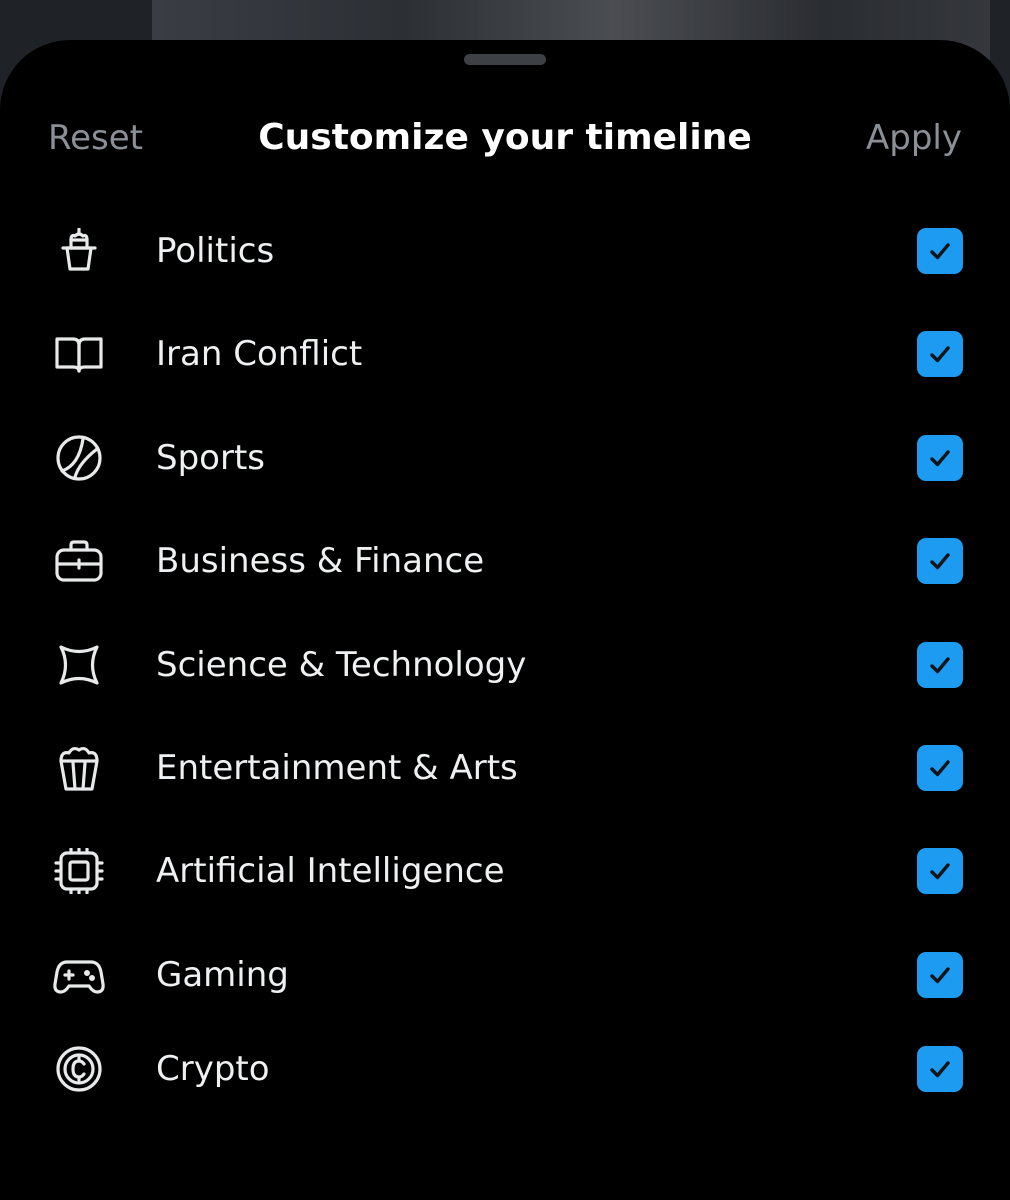  Describe the element at coordinates (337, 768) in the screenshot. I see `topic-label: Entertainment & Arts` at that location.